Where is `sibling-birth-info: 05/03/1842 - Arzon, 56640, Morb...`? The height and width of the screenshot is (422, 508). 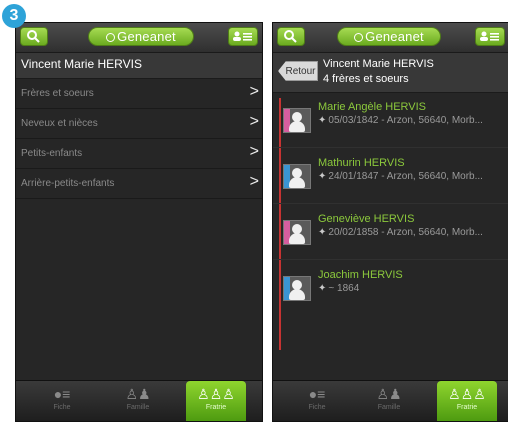 sibling-birth-info: 05/03/1842 - Arzon, 56640, Morb... is located at coordinates (405, 120).